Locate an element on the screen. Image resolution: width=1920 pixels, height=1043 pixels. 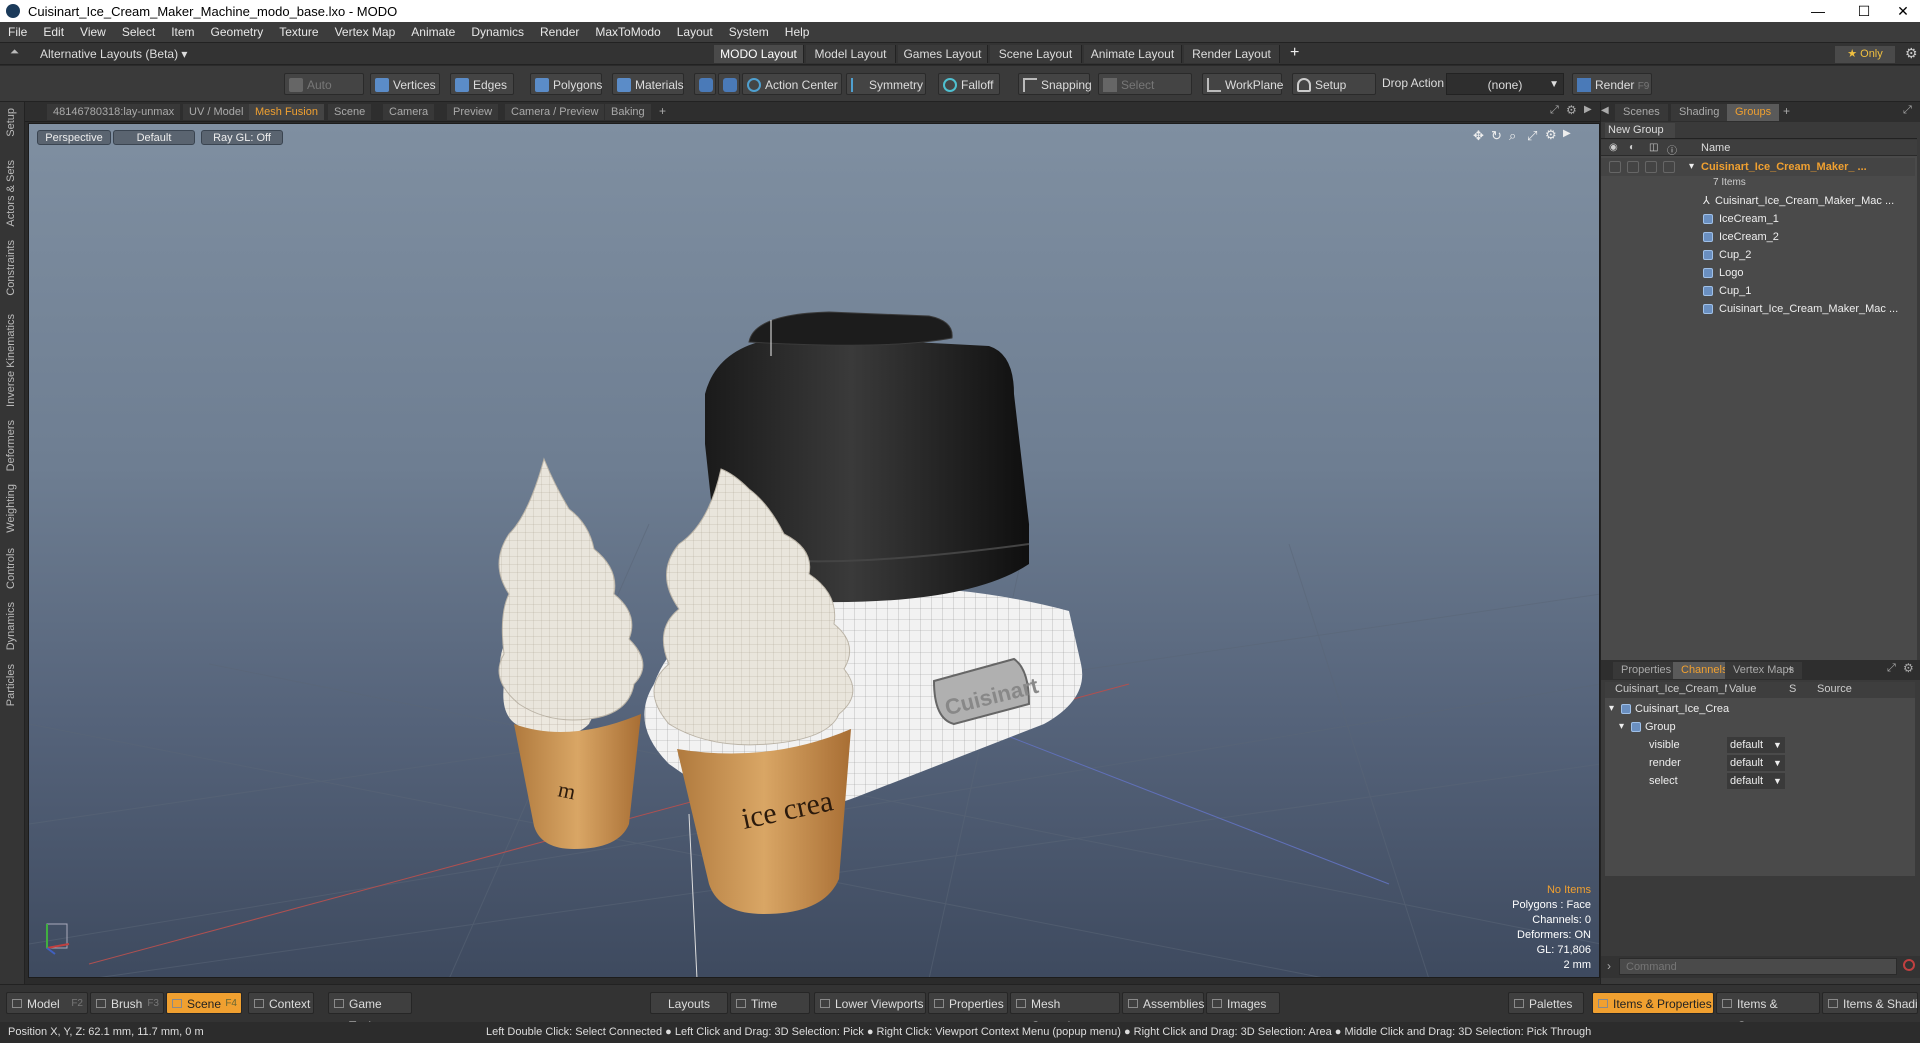
menu-render: Render is located at coordinates (559, 32).